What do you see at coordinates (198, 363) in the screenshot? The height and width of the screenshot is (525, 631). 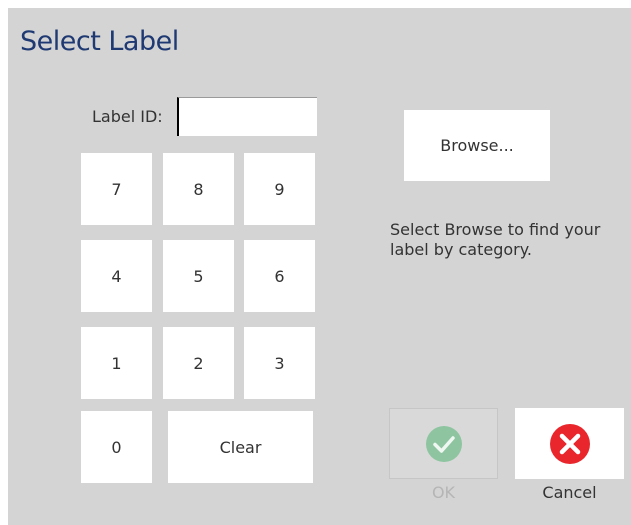 I see `key-2: 2` at bounding box center [198, 363].